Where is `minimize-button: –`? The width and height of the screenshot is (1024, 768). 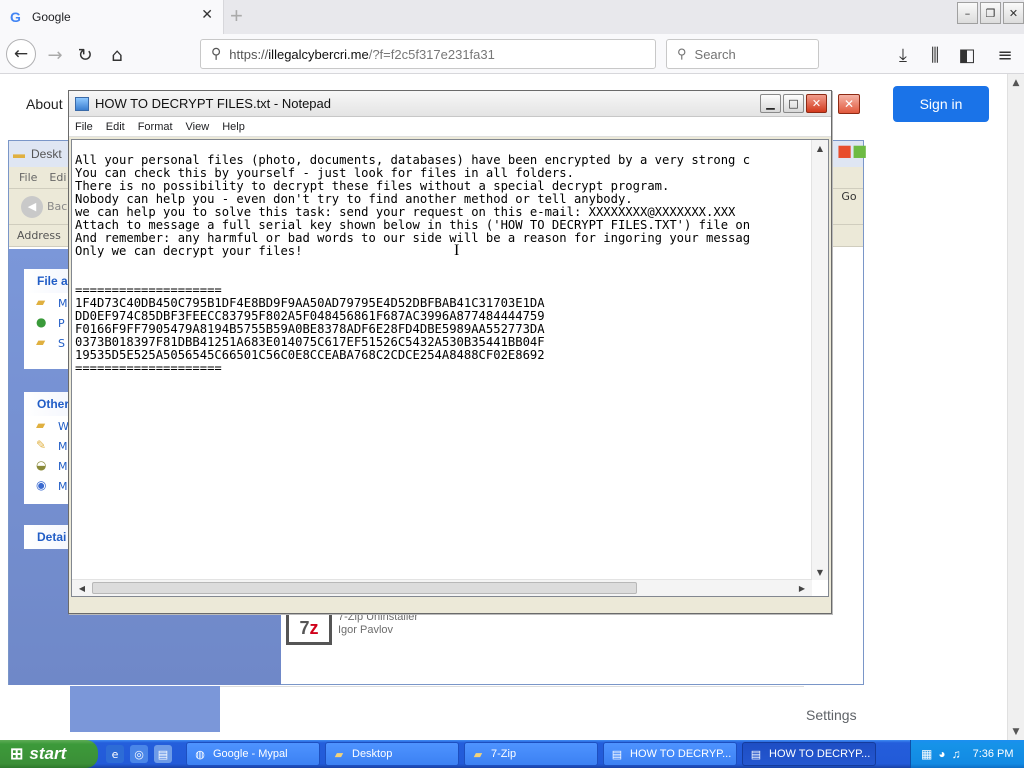 minimize-button: – is located at coordinates (967, 13).